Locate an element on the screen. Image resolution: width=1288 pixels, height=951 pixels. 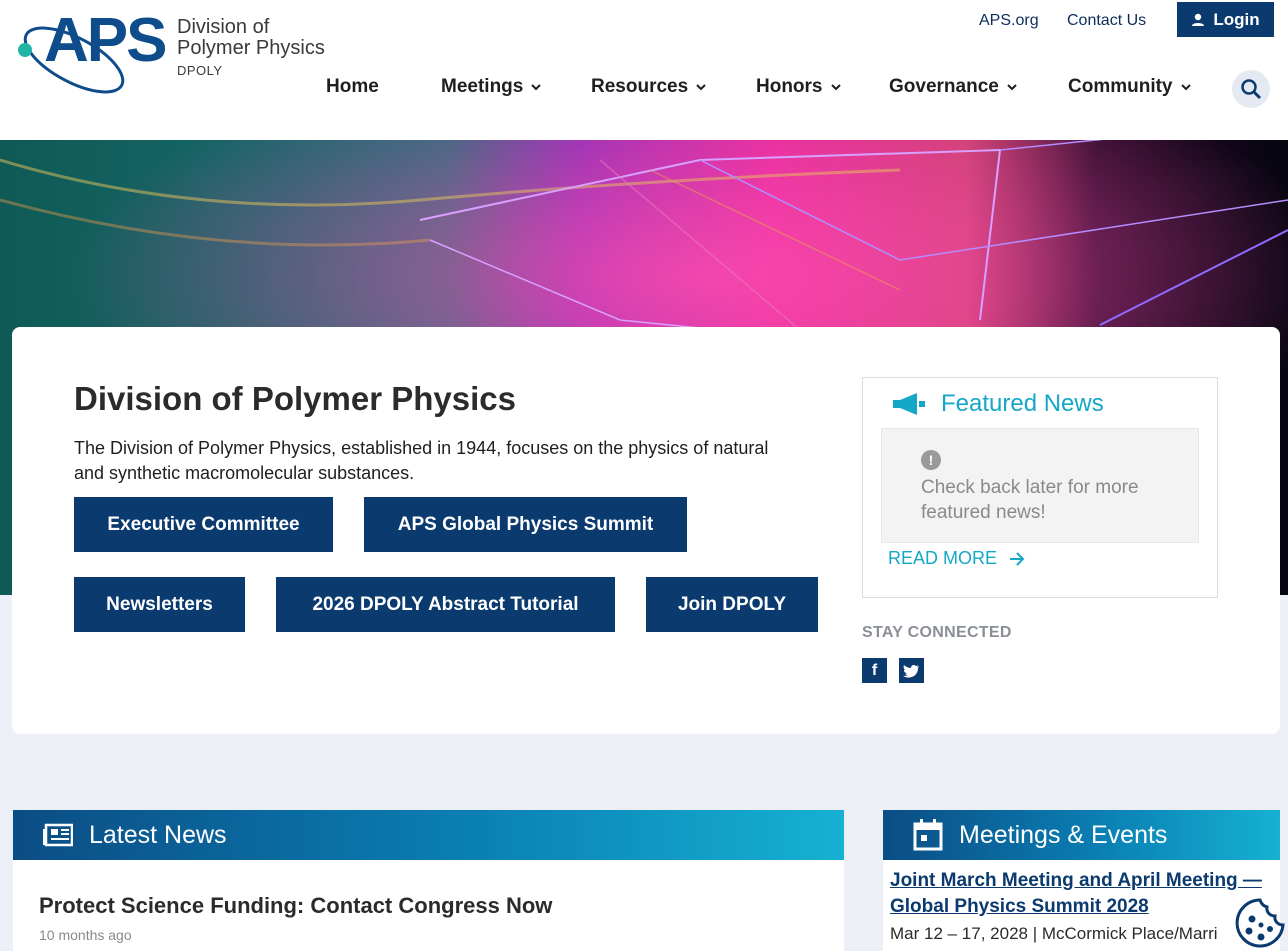
search-icon is located at coordinates (1251, 89).